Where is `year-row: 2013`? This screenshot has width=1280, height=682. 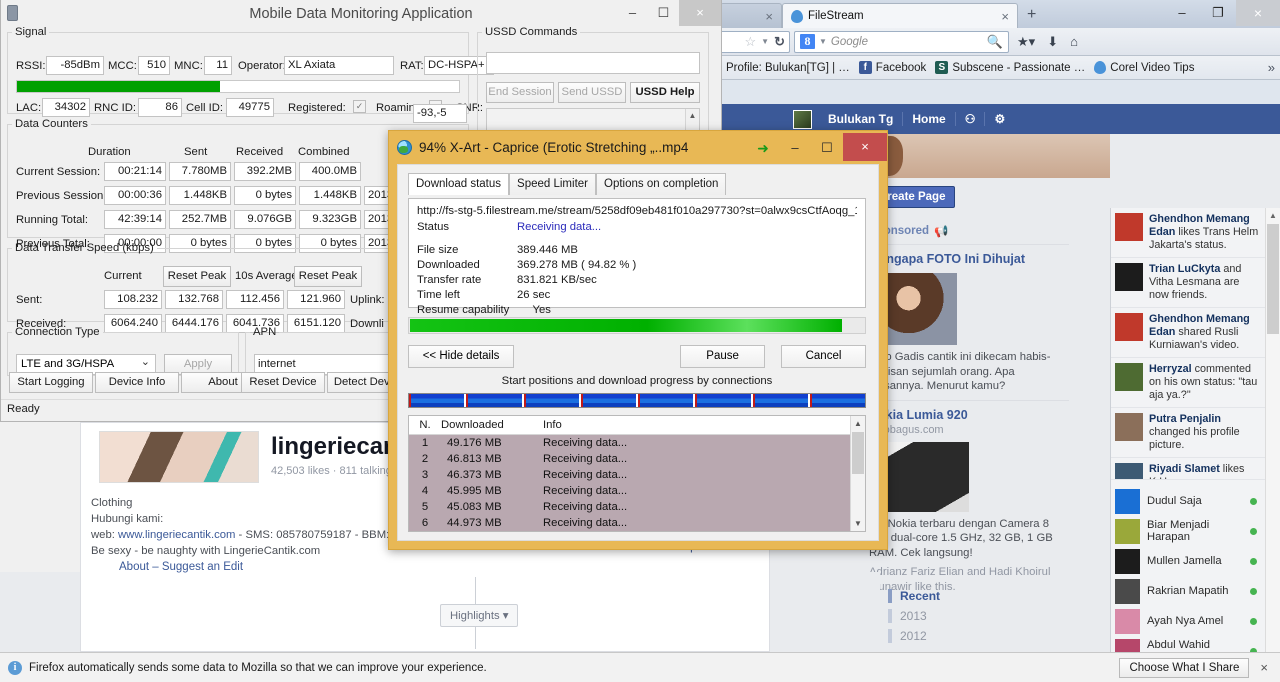 year-row: 2013 is located at coordinates (953, 616).